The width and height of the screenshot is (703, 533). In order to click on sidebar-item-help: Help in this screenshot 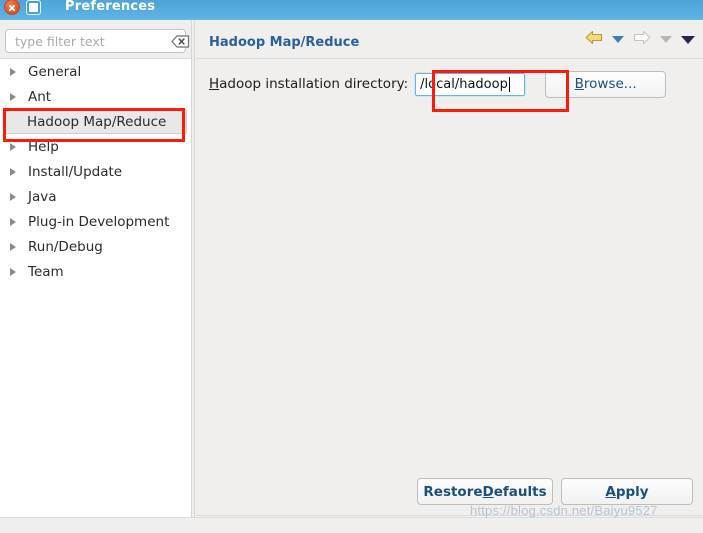, I will do `click(95, 146)`.